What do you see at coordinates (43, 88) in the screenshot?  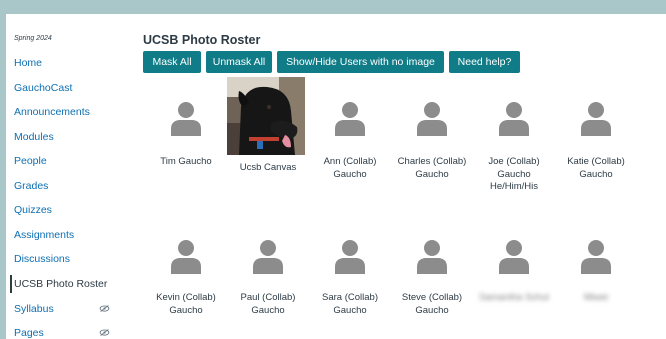 I see `nav-gauchocast: GauchoCast` at bounding box center [43, 88].